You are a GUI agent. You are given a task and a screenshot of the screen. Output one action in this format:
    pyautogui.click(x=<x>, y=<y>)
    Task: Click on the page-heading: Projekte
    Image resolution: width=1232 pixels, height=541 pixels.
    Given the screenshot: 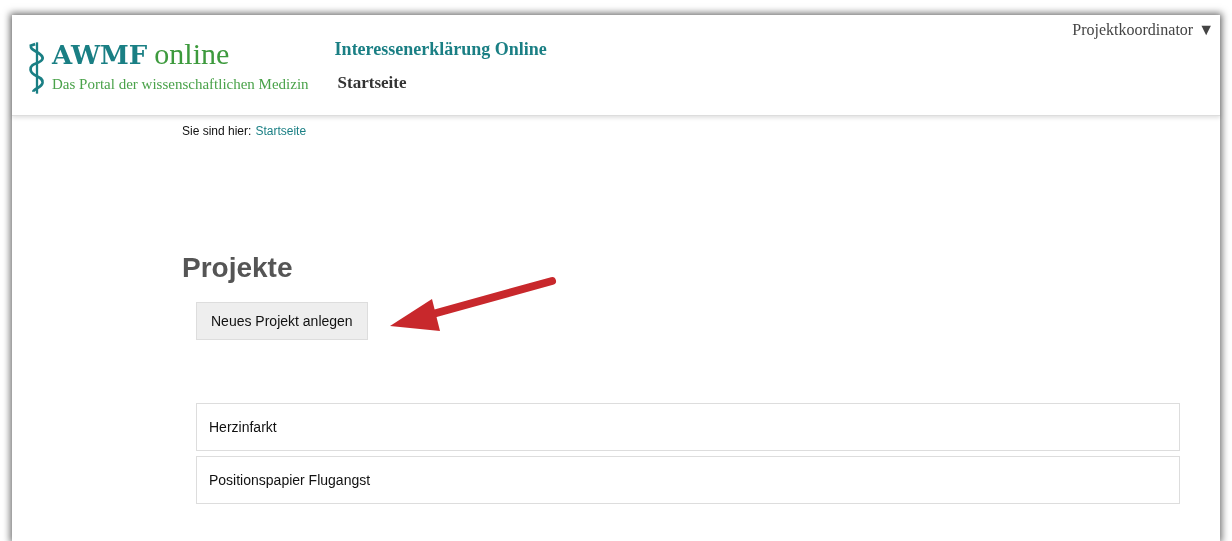 What is the action you would take?
    pyautogui.click(x=238, y=268)
    